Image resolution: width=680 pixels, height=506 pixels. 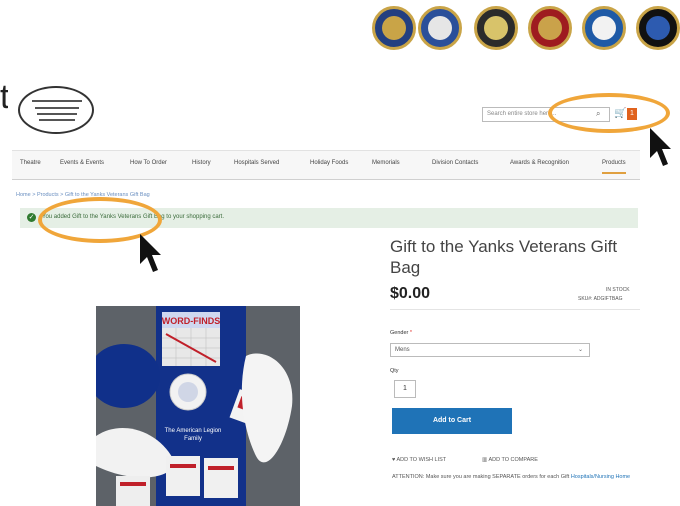 I want to click on army-seal-icon, so click(x=496, y=28).